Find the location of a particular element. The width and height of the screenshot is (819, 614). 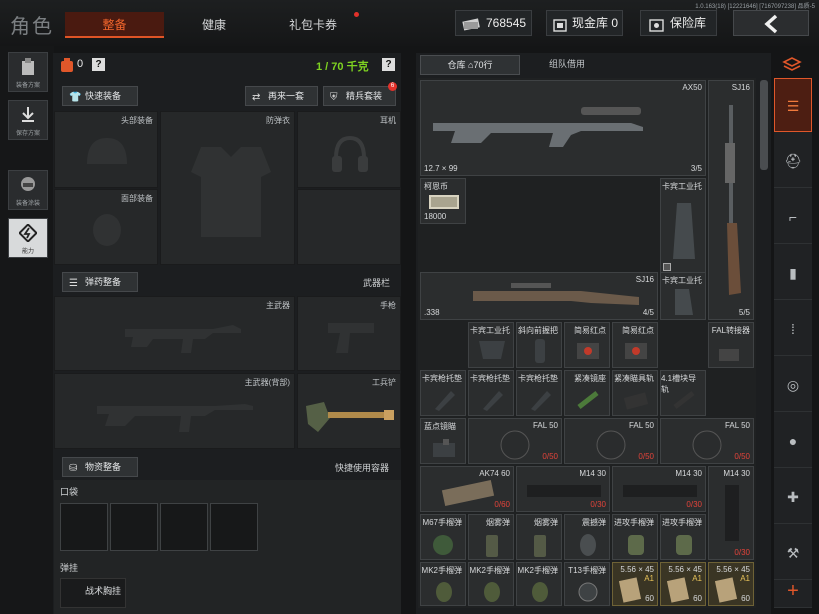

tool-icon: ⚒ is located at coordinates (793, 553).